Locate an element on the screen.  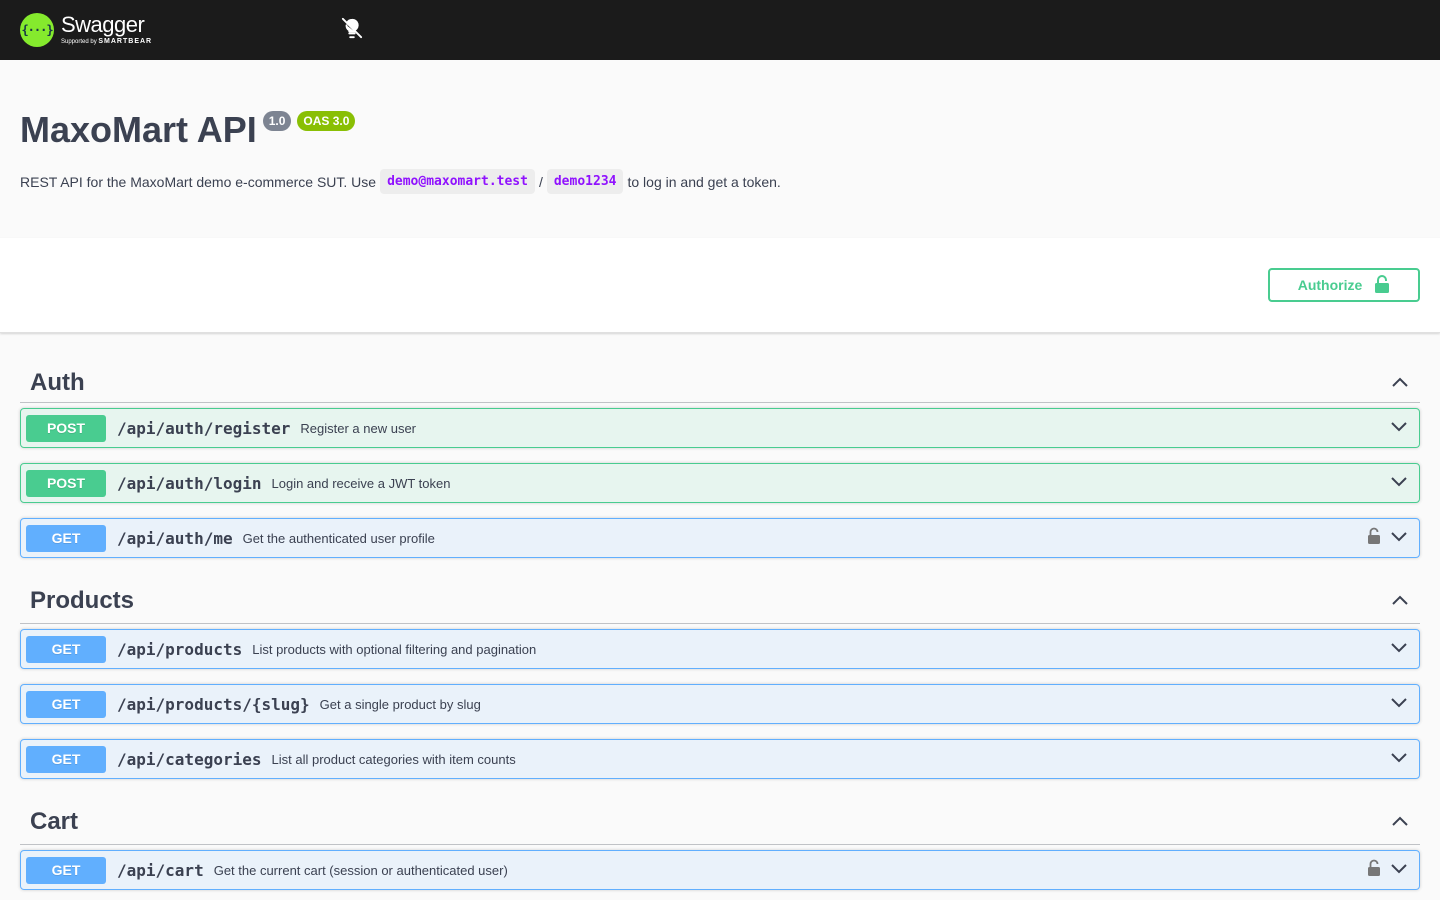
scheme-container: Authorize is located at coordinates (720, 285).